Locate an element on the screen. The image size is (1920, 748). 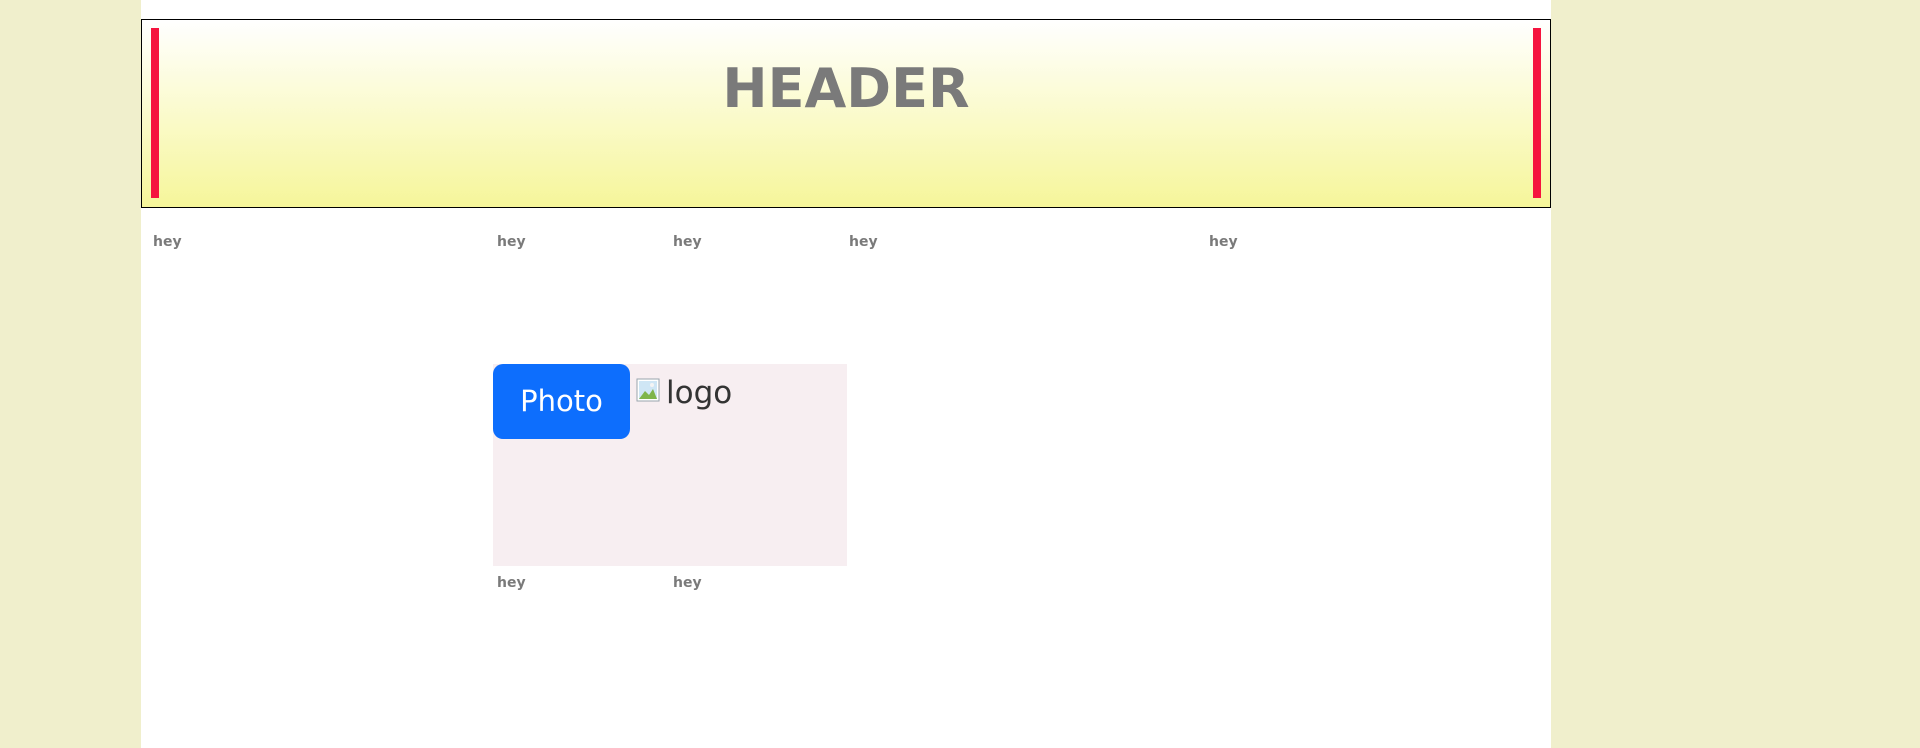
hey-label-4: hey is located at coordinates (863, 242).